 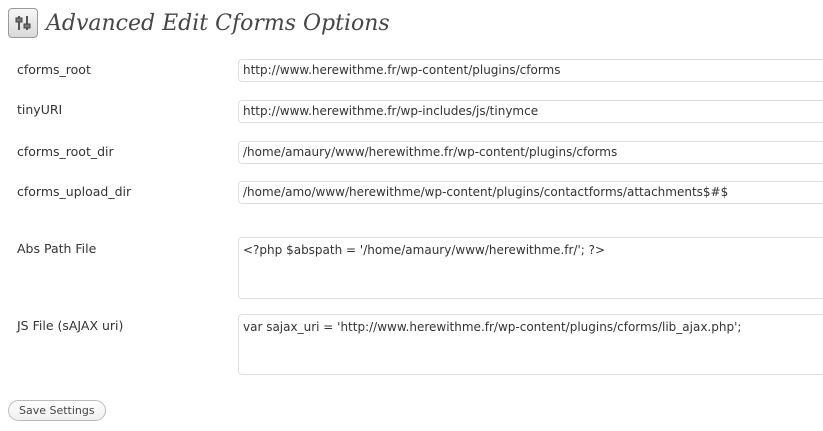 What do you see at coordinates (23, 23) in the screenshot?
I see `settings-sliders-icon` at bounding box center [23, 23].